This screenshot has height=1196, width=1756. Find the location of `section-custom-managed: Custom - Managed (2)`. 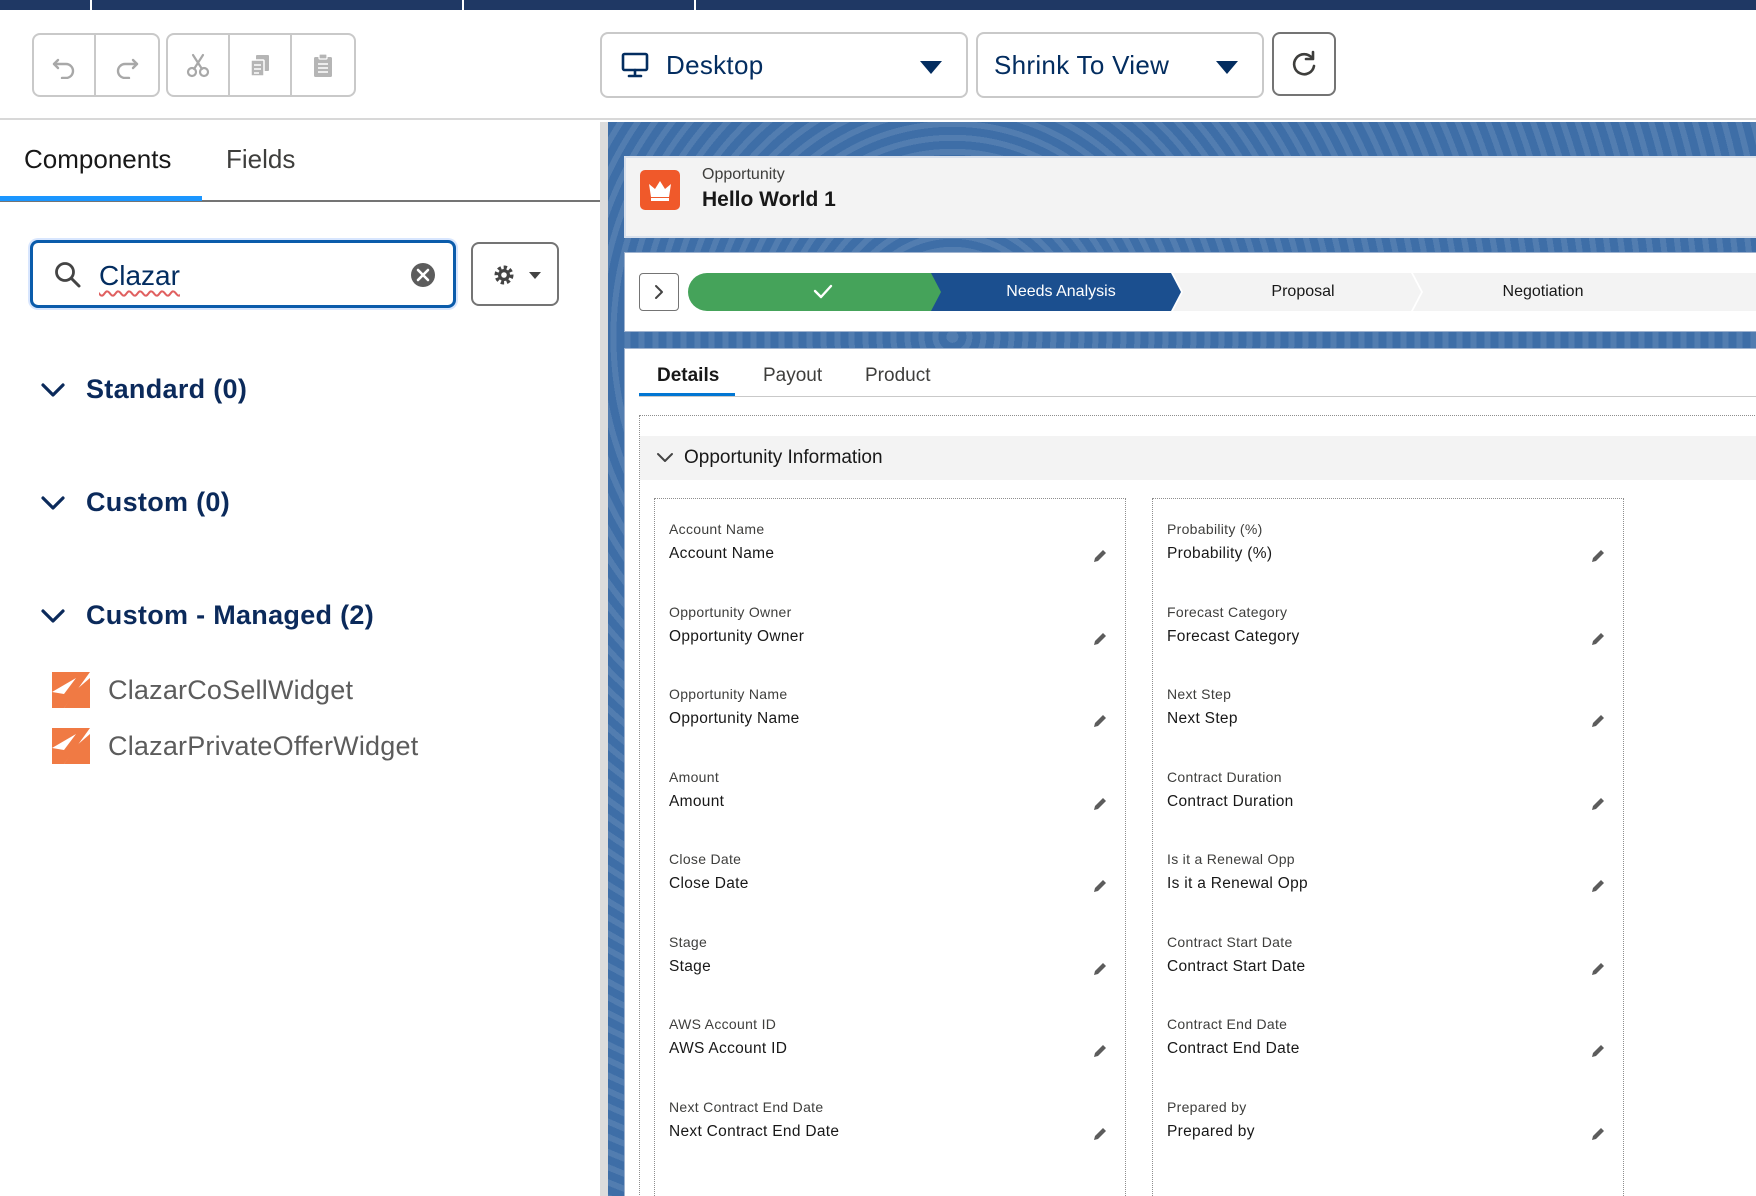

section-custom-managed: Custom - Managed (2) is located at coordinates (207, 615).